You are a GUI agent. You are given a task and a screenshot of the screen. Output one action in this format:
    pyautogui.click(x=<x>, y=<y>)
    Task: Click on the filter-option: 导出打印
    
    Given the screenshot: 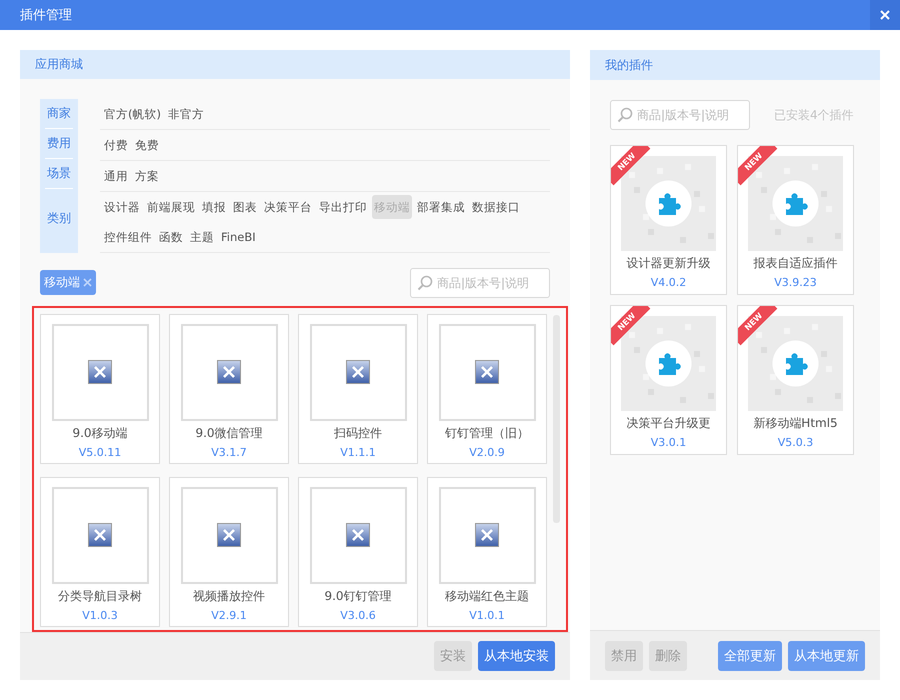 What is the action you would take?
    pyautogui.click(x=343, y=206)
    